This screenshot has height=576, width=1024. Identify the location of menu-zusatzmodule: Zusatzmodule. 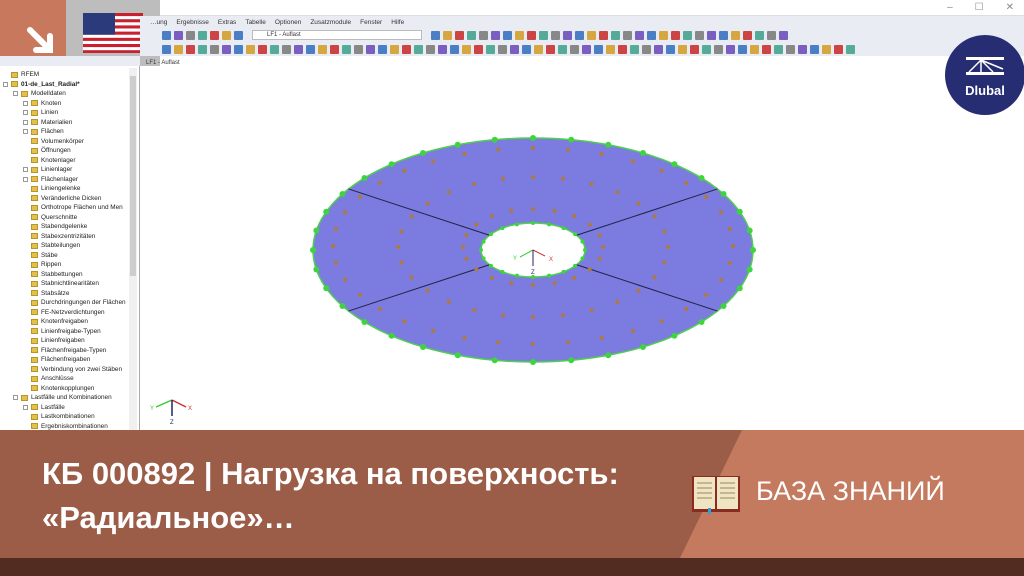
(330, 22).